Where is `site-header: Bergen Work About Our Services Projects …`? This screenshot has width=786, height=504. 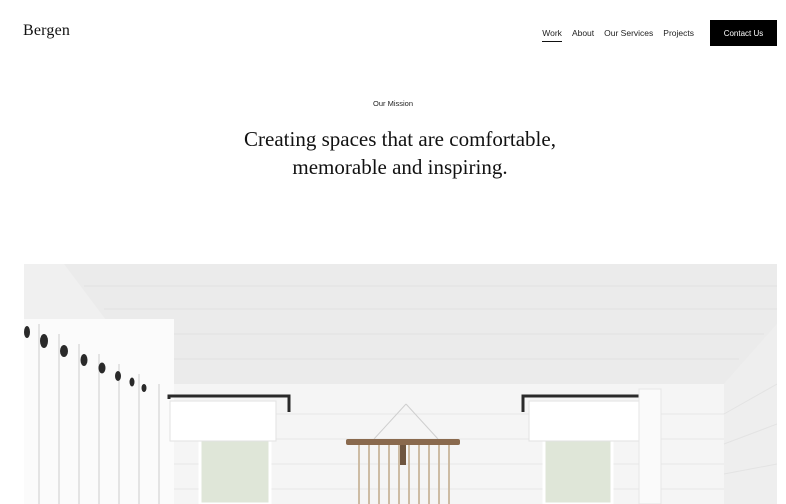 site-header: Bergen Work About Our Services Projects … is located at coordinates (393, 33).